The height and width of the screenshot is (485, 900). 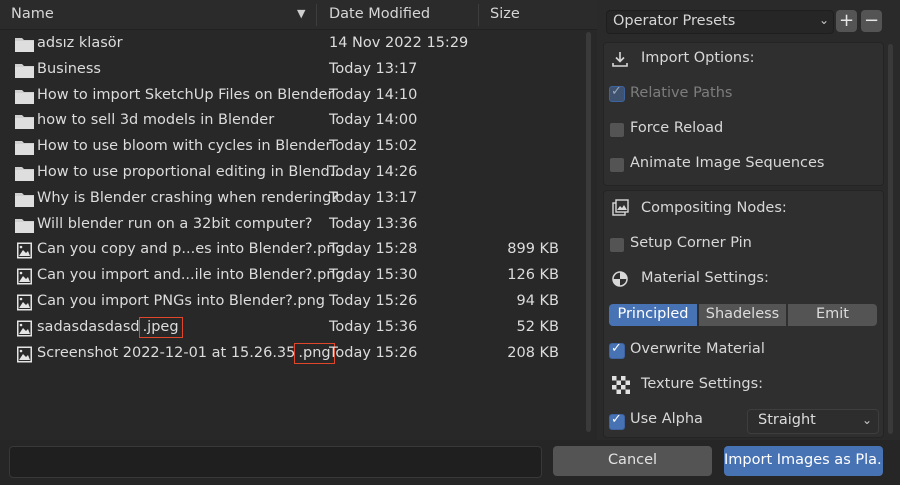 I want to click on file-name: how to sell 3d models in Blender, so click(x=156, y=120).